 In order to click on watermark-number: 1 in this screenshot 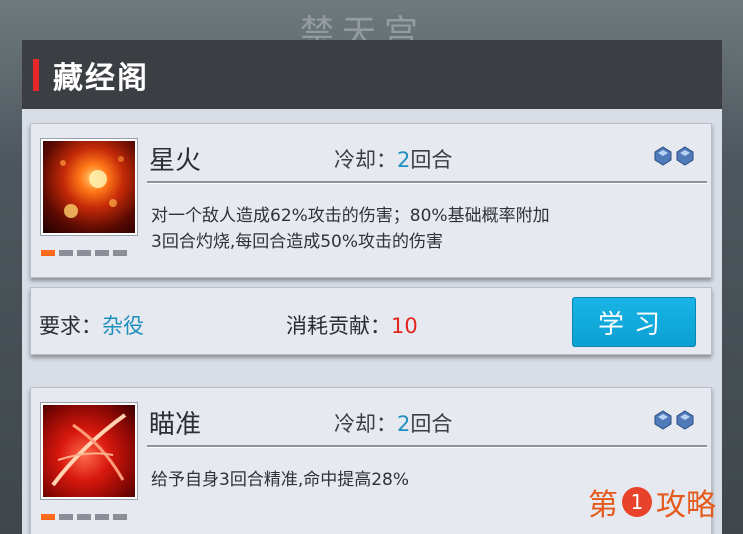, I will do `click(637, 502)`.